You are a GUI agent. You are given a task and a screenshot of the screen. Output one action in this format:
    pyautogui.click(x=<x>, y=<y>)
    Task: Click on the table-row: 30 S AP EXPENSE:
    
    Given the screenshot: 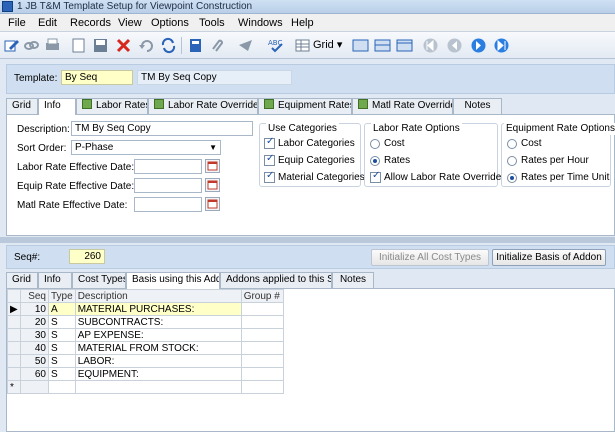 What is the action you would take?
    pyautogui.click(x=145, y=335)
    